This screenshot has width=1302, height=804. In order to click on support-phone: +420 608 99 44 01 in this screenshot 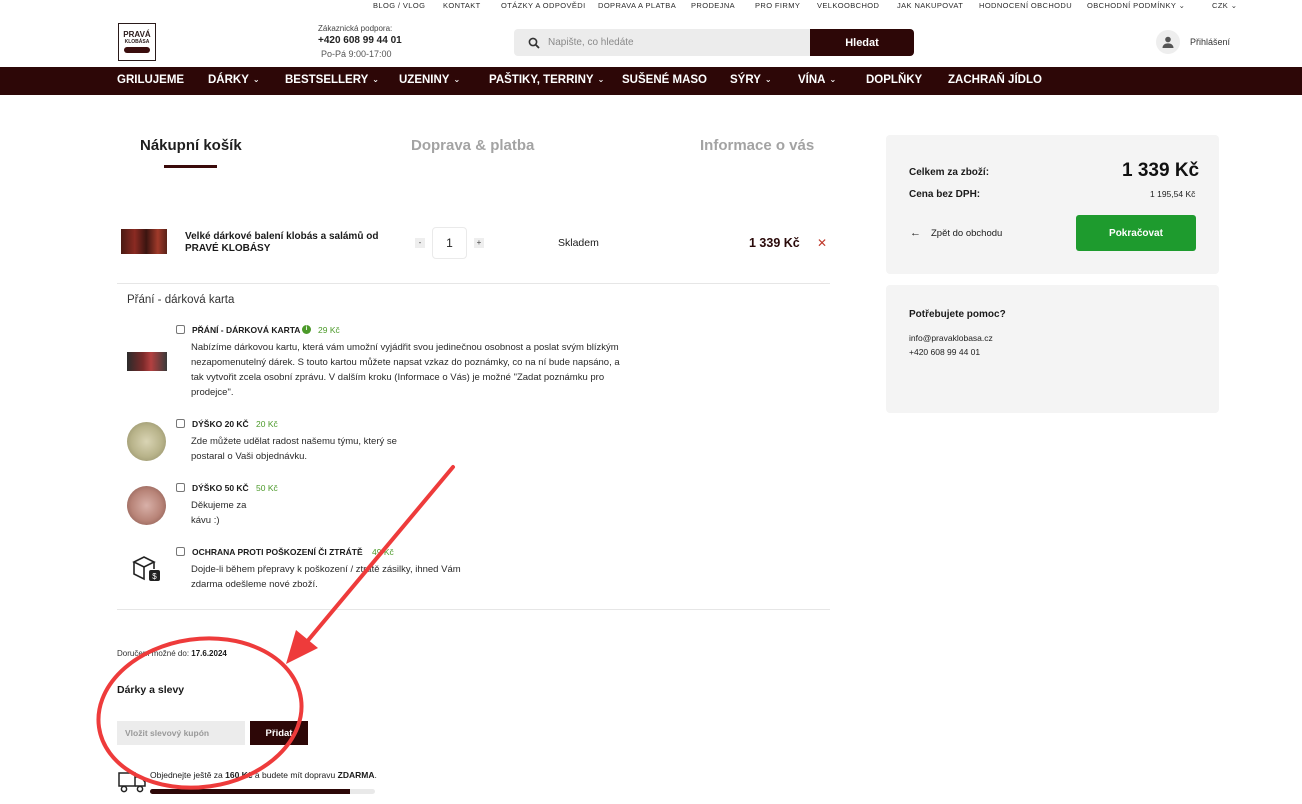, I will do `click(360, 40)`.